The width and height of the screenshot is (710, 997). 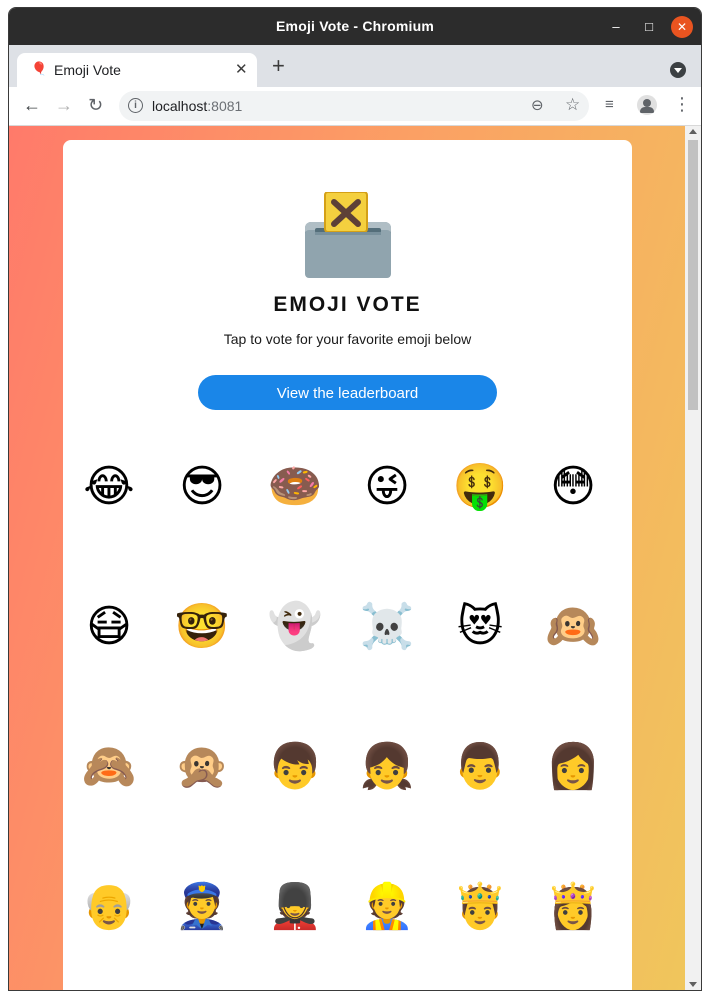 What do you see at coordinates (295, 767) in the screenshot?
I see `emoji-vote-option: 👦` at bounding box center [295, 767].